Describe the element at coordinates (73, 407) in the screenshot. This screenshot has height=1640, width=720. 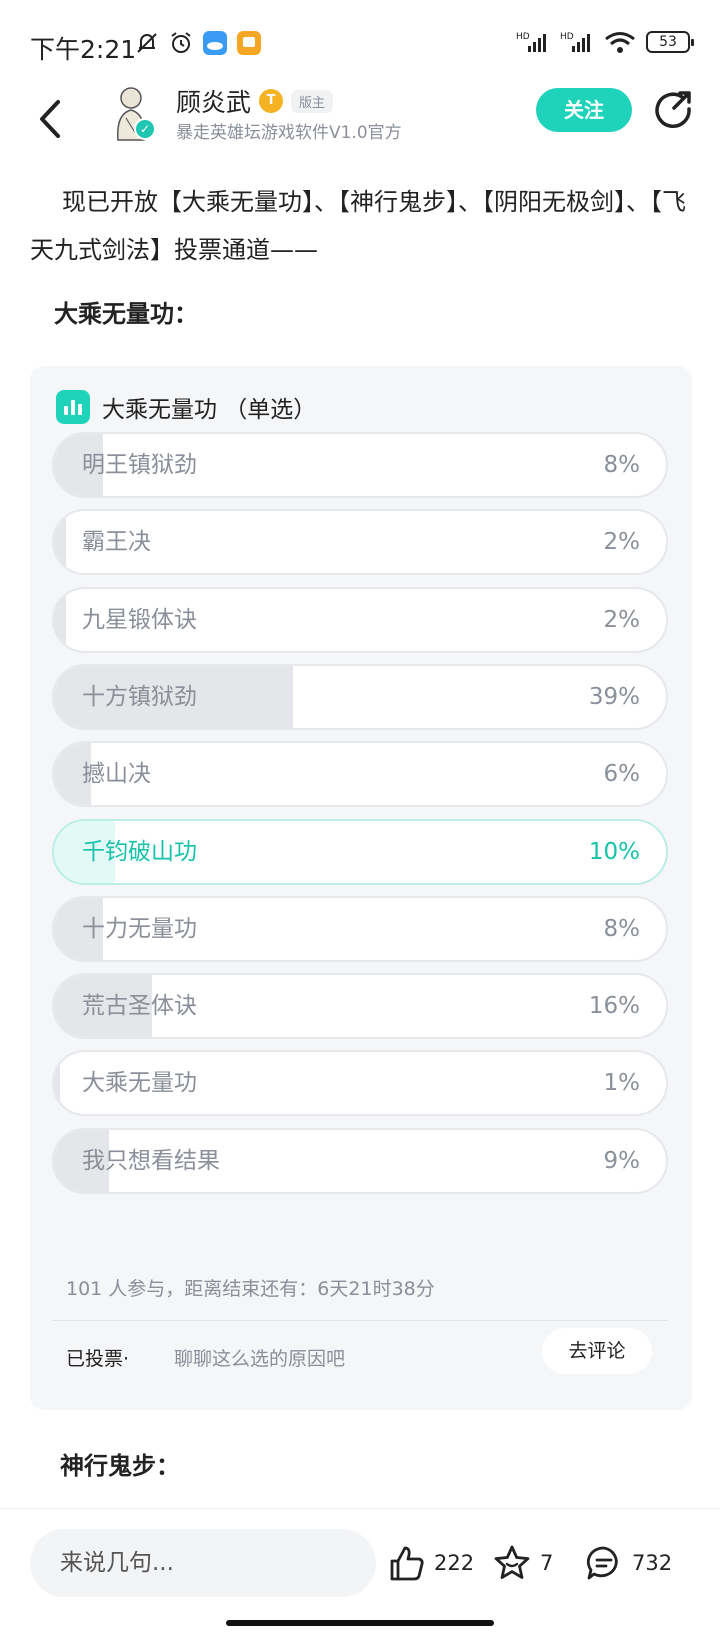
I see `poll-chart-icon` at that location.